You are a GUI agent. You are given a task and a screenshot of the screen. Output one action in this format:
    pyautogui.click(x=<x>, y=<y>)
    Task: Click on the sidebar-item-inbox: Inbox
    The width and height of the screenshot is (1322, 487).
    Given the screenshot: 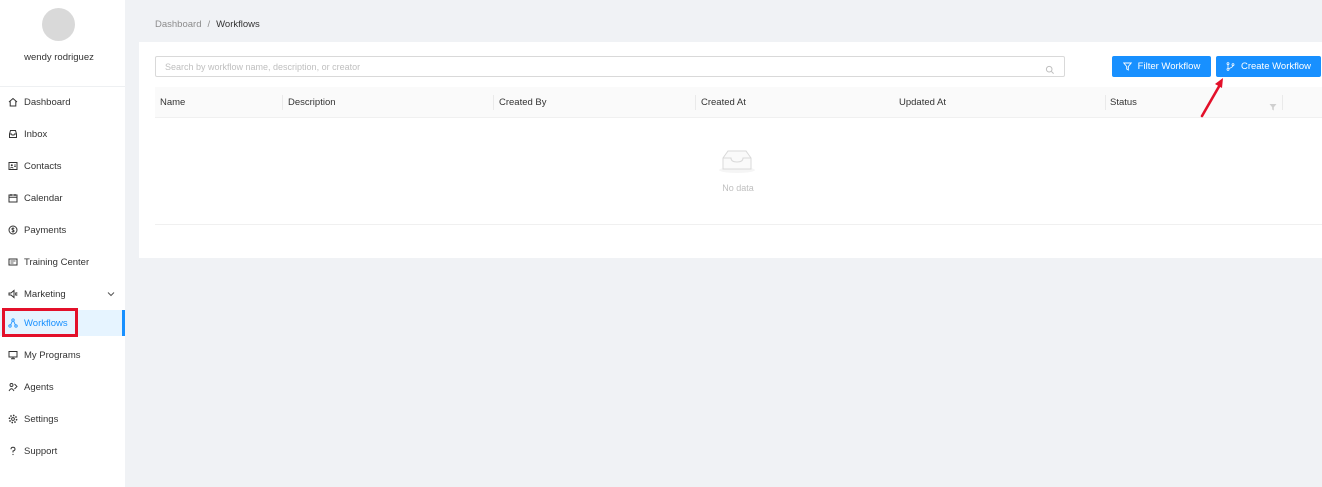 What is the action you would take?
    pyautogui.click(x=62, y=134)
    